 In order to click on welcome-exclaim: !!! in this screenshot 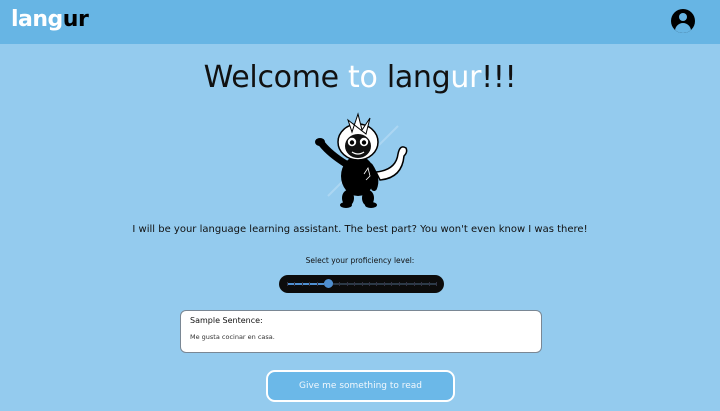, I will do `click(499, 77)`.